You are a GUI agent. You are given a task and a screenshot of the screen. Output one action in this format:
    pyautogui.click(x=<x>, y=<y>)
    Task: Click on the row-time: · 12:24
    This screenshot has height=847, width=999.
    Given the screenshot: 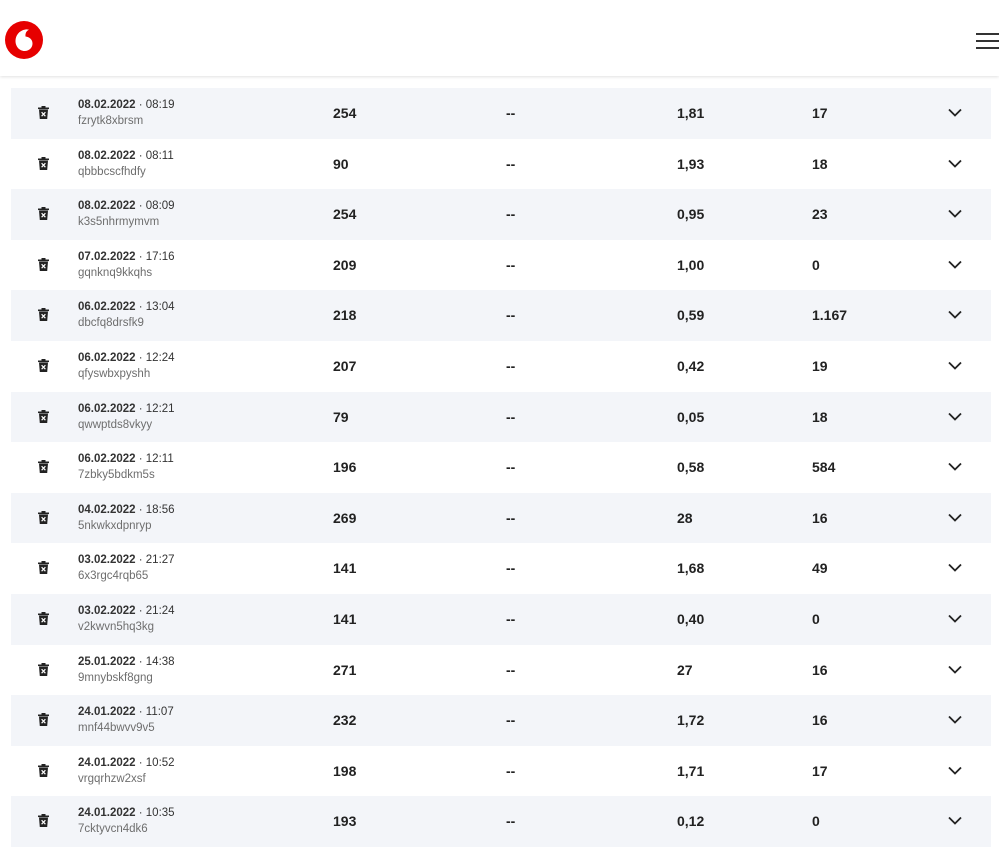 What is the action you would take?
    pyautogui.click(x=156, y=357)
    